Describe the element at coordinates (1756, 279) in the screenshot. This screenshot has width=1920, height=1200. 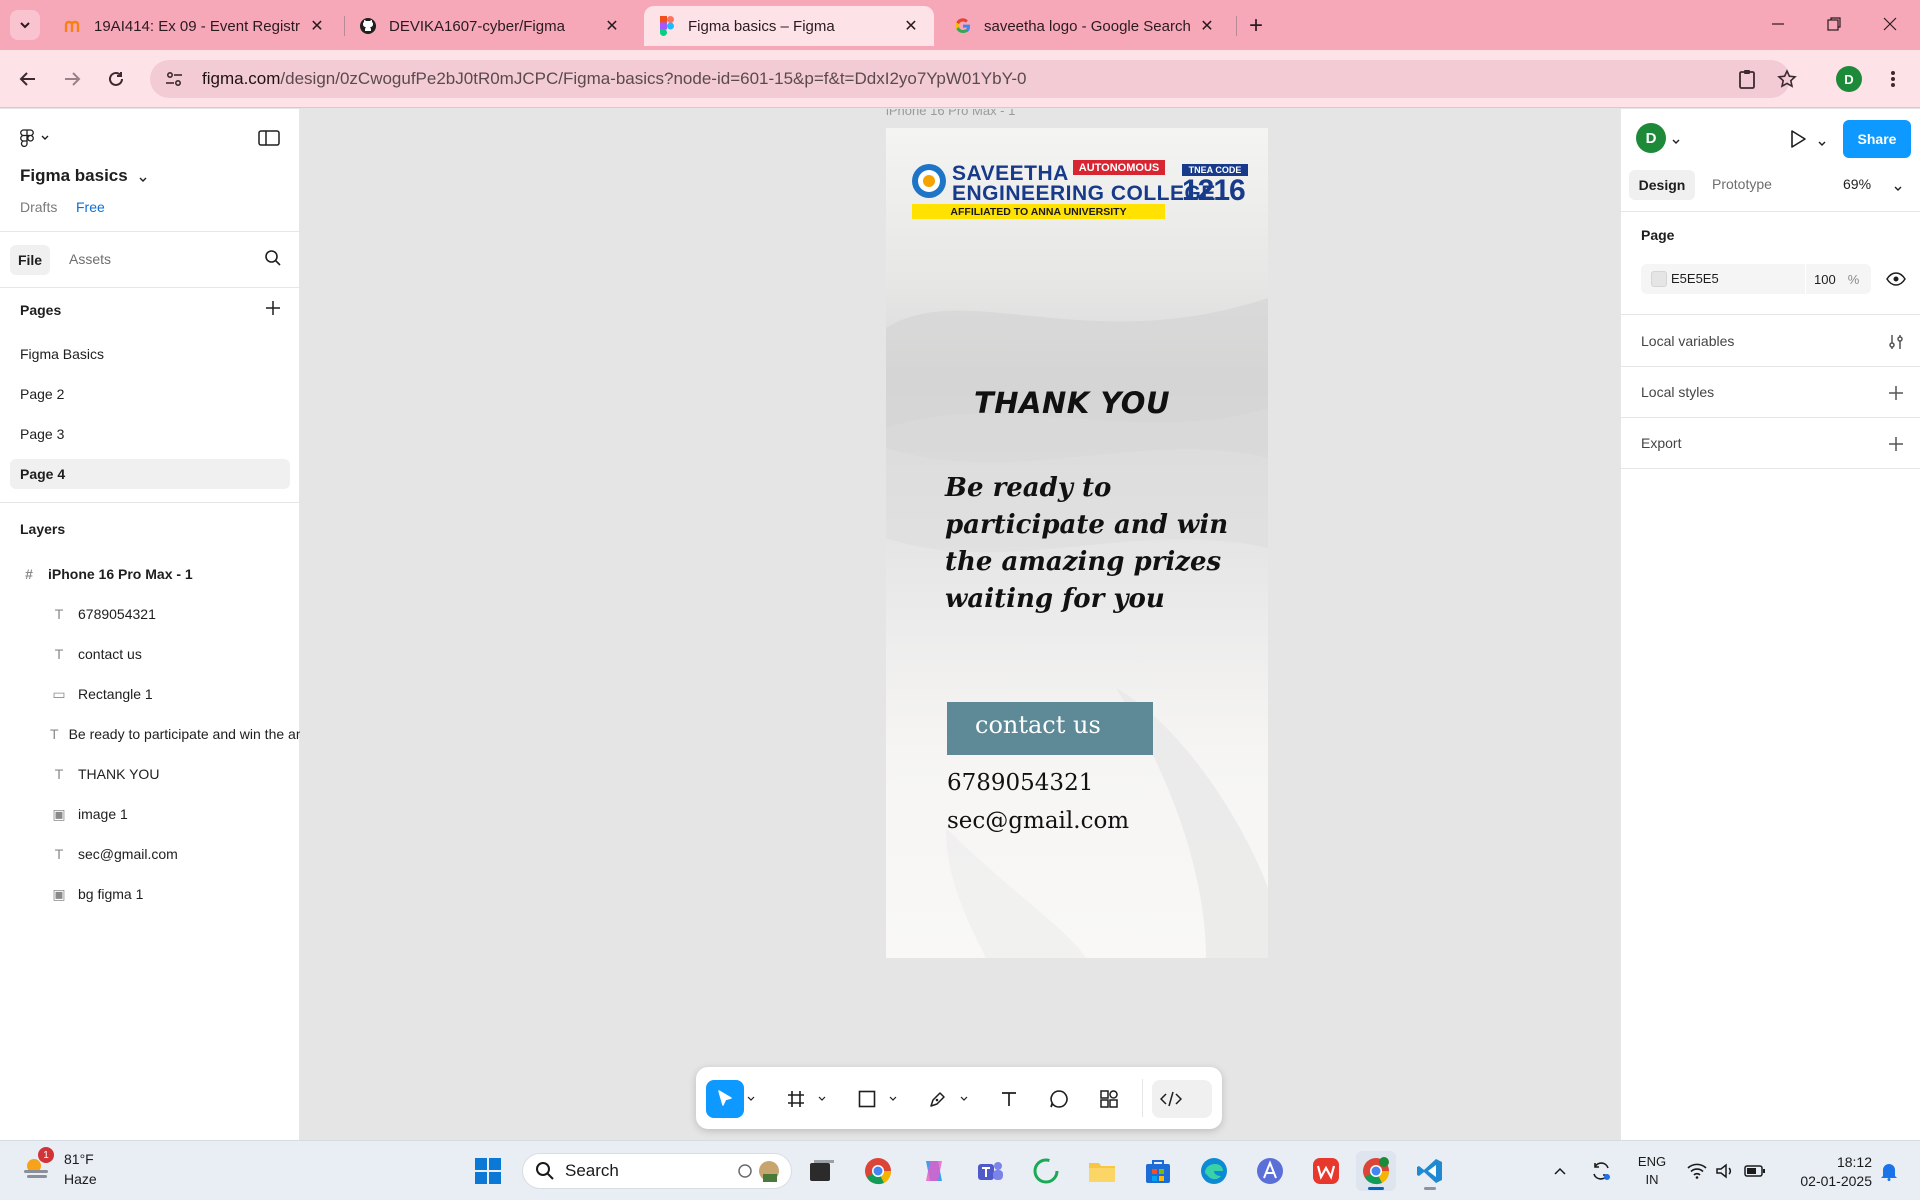
I see `page-background-field: E5E5E5 100 %` at that location.